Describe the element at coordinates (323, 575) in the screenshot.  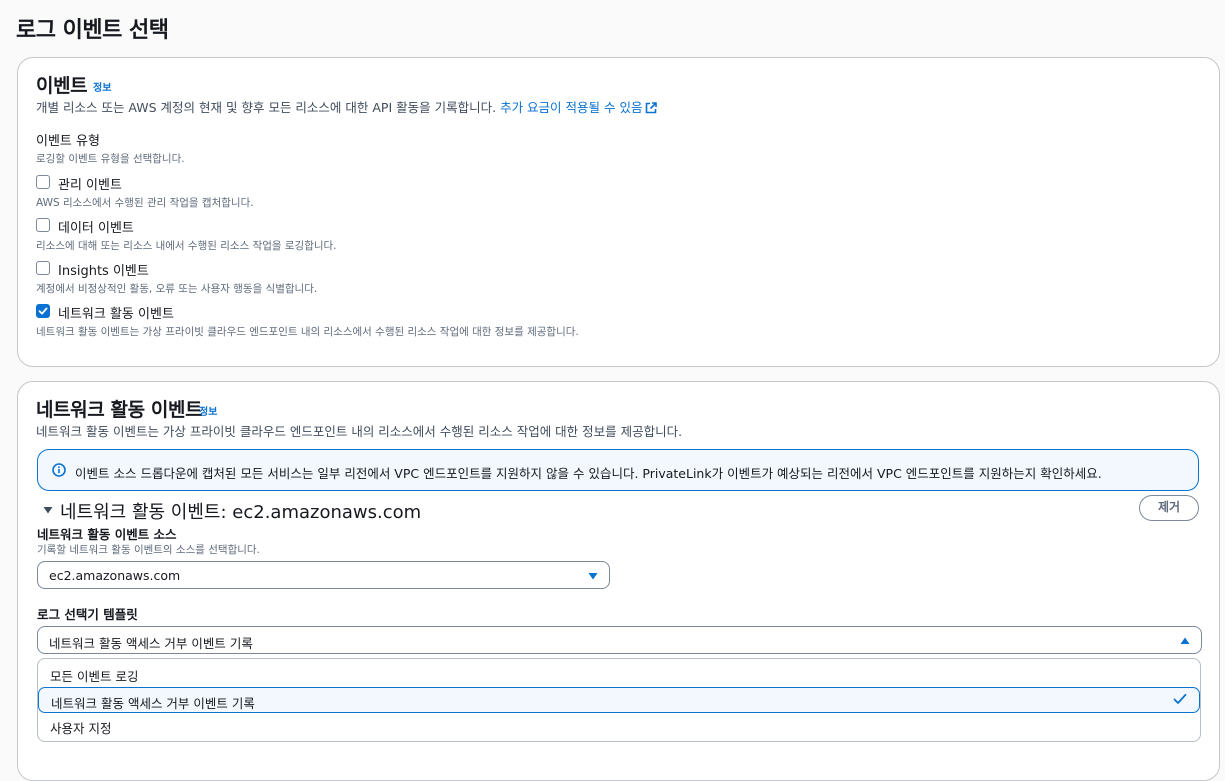
I see `event-source-select: ec2.amazonaws.com` at that location.